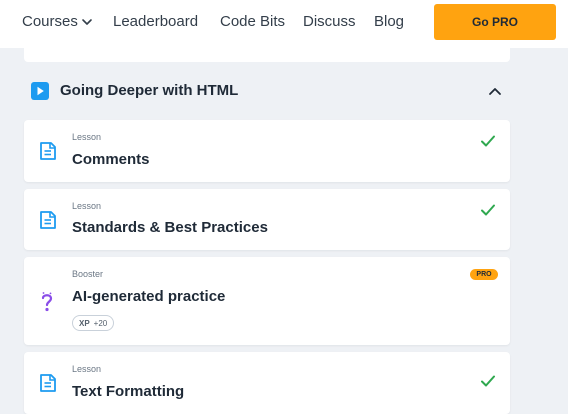 The width and height of the screenshot is (568, 414). I want to click on chevron-up-icon, so click(495, 91).